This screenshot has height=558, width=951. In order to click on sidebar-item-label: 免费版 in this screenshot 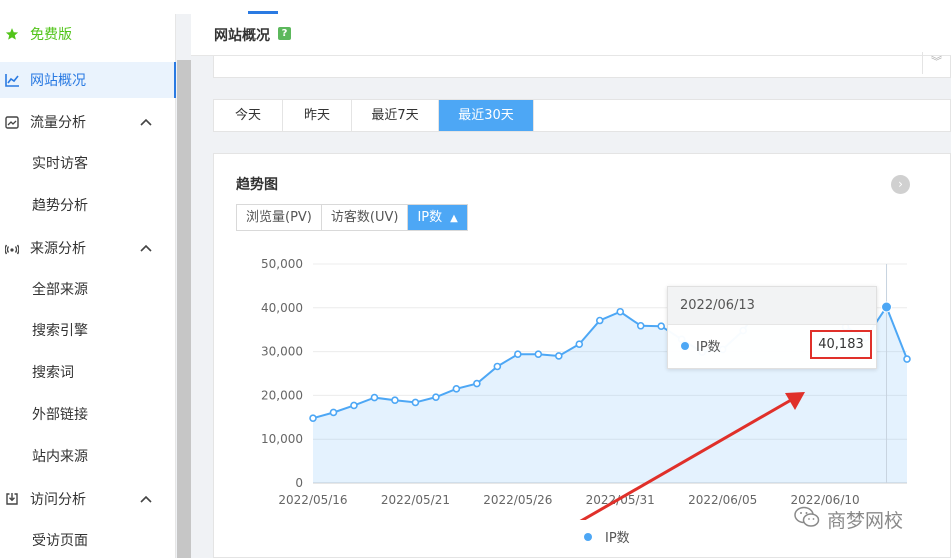, I will do `click(51, 35)`.